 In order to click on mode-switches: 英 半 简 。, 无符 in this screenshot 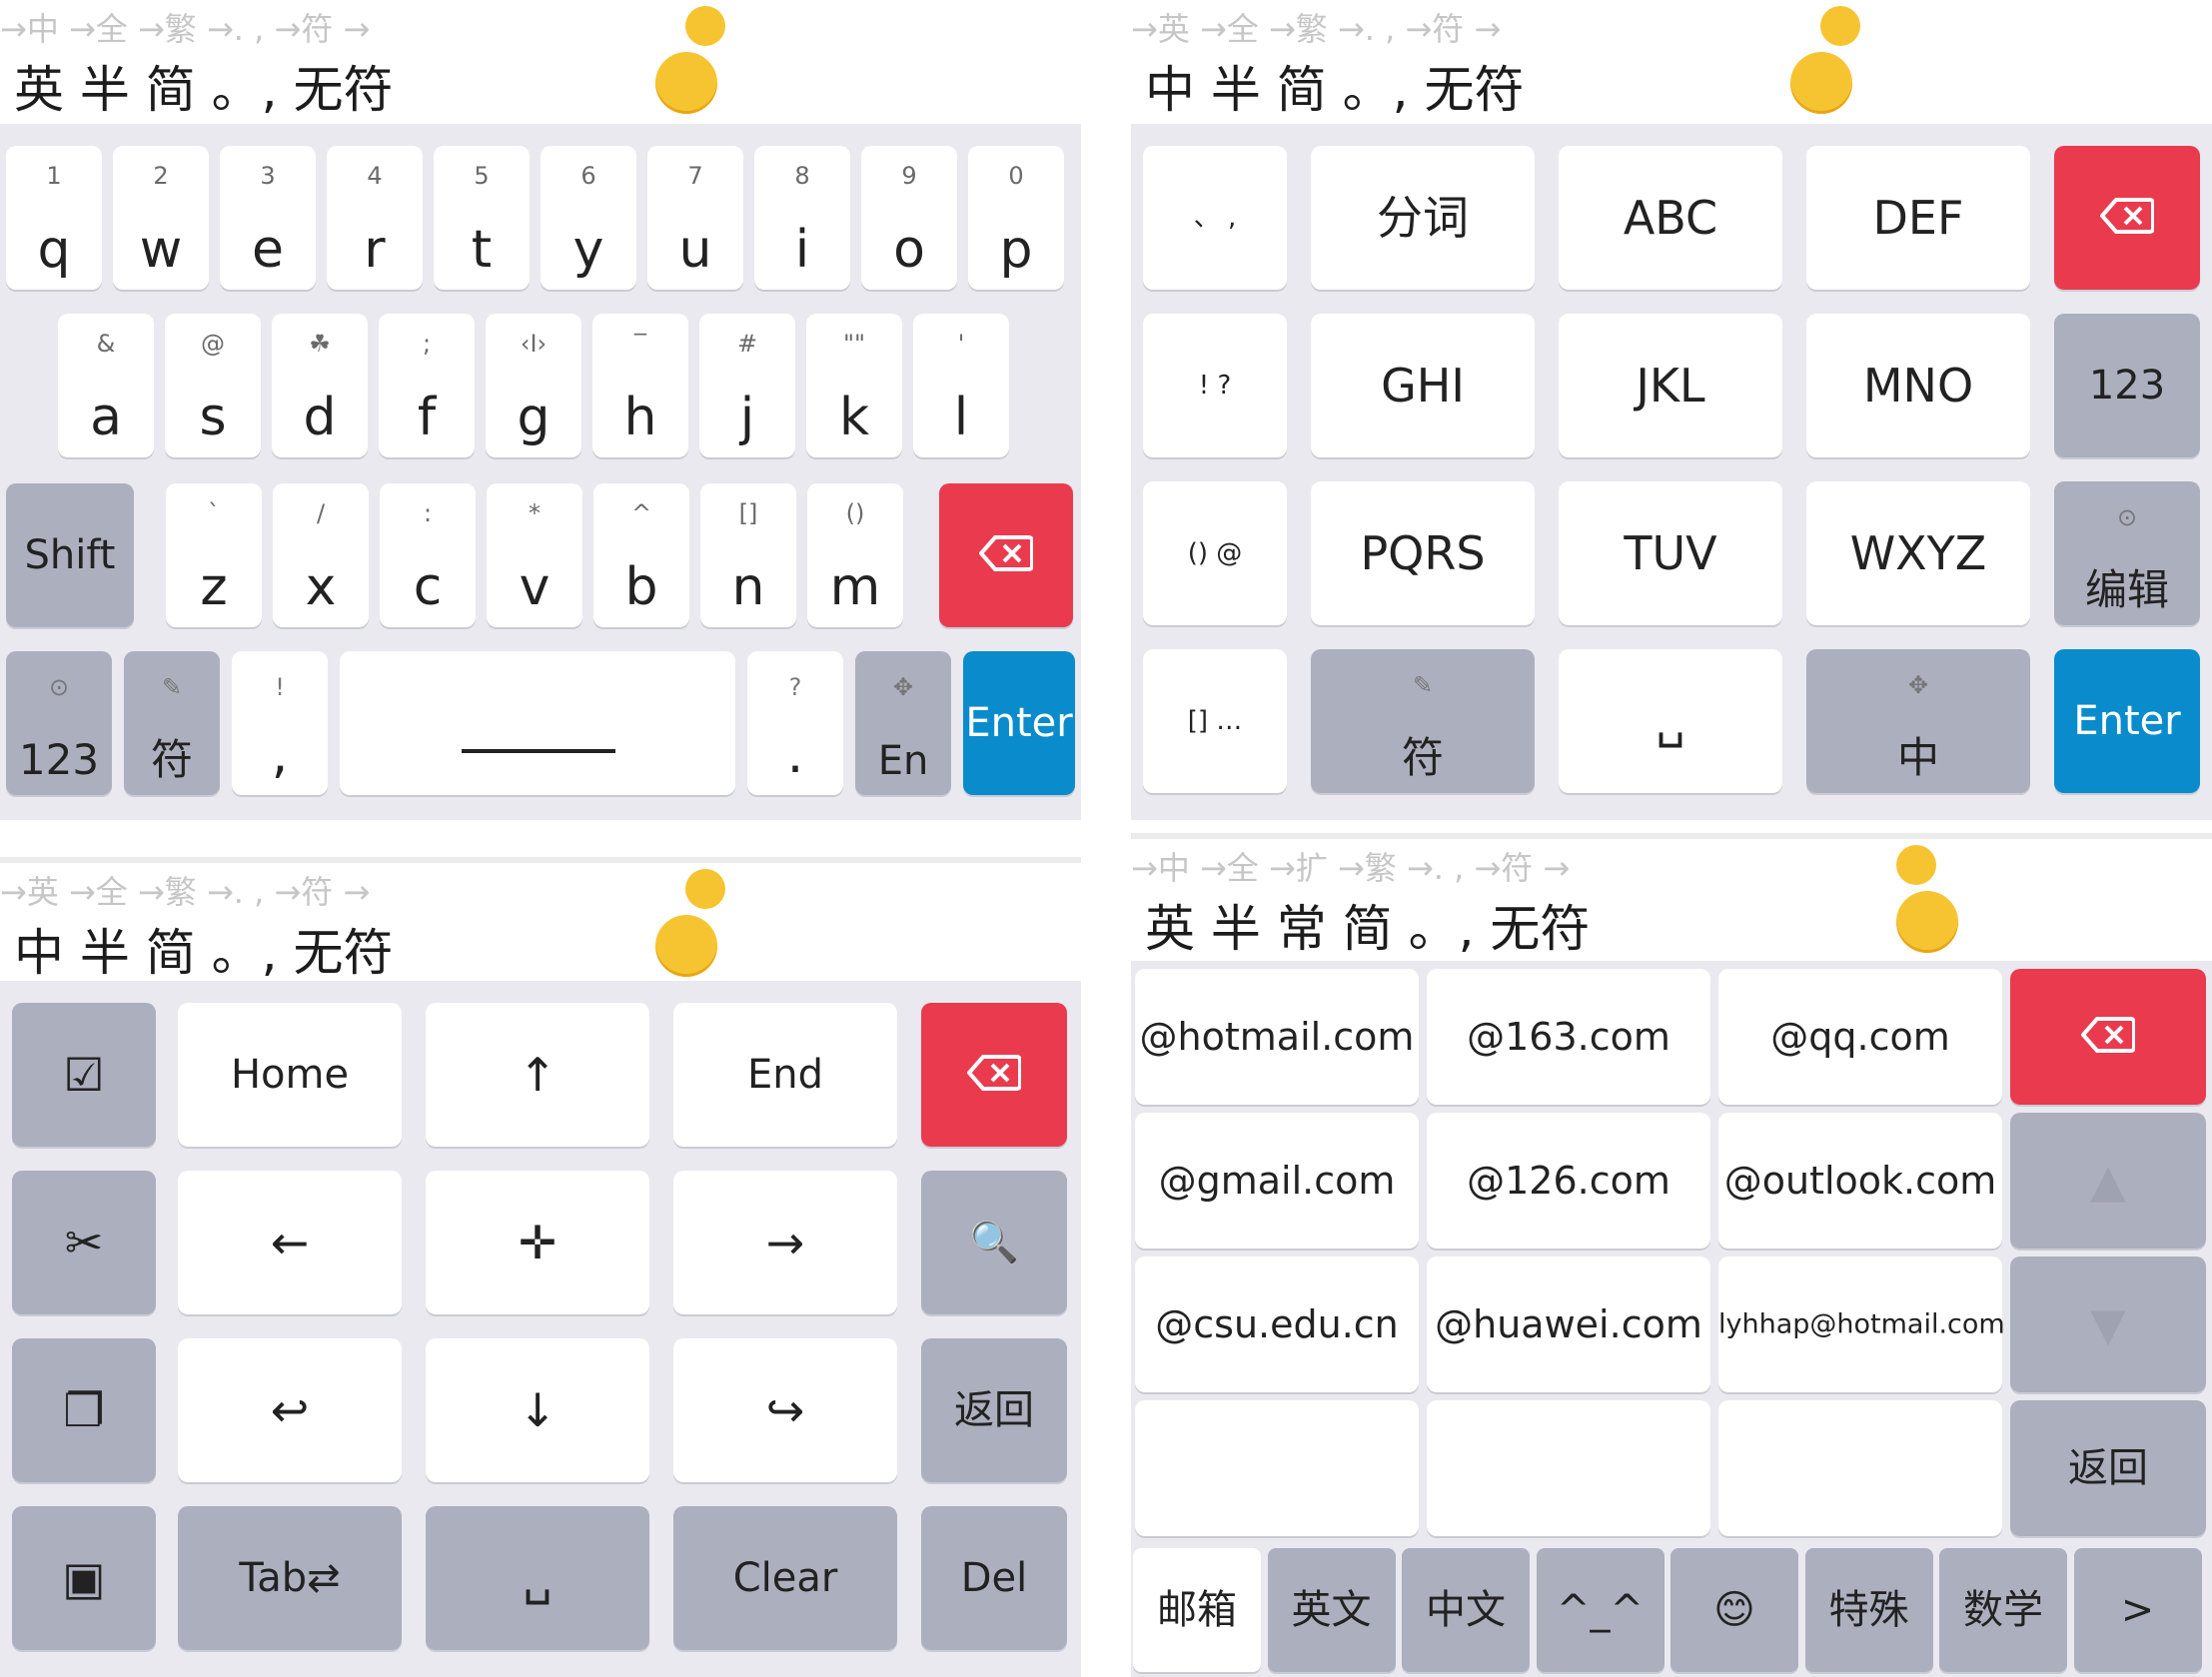, I will do `click(203, 86)`.